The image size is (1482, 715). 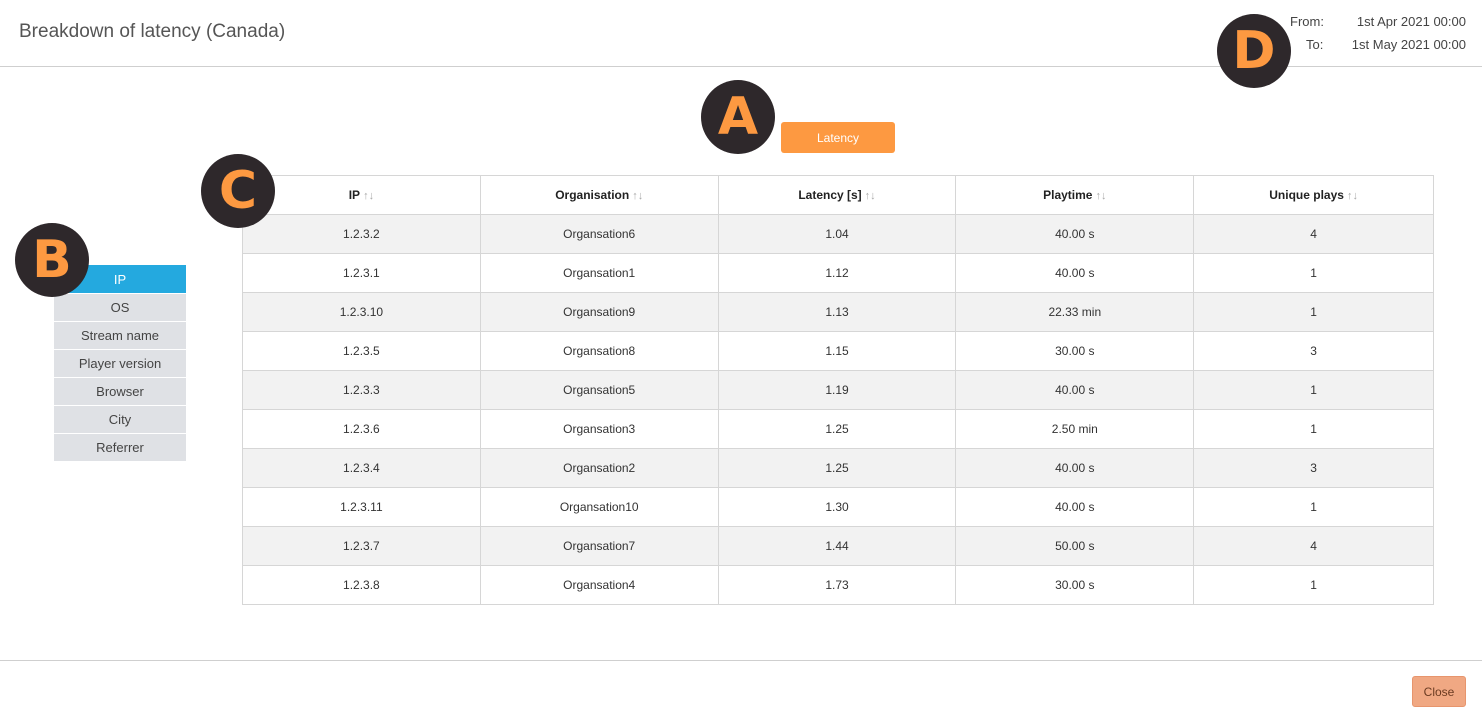 I want to click on table-cell: 1.73, so click(x=837, y=585).